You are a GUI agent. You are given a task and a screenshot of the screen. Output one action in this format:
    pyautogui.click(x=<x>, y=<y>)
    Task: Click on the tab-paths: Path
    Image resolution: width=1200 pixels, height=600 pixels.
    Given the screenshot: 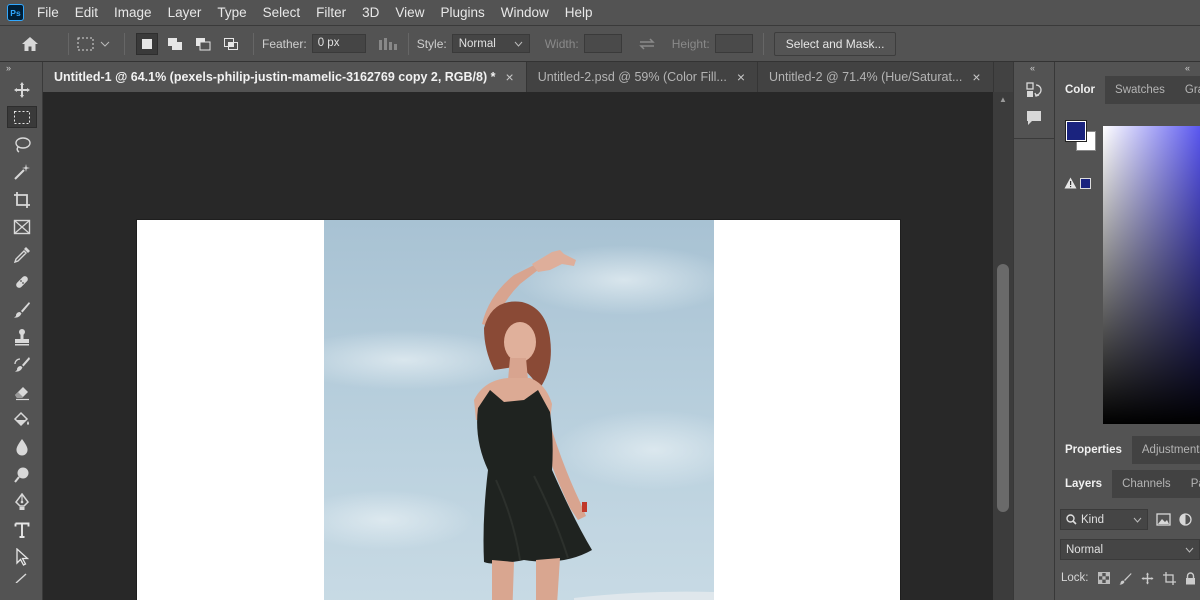 What is the action you would take?
    pyautogui.click(x=1190, y=484)
    